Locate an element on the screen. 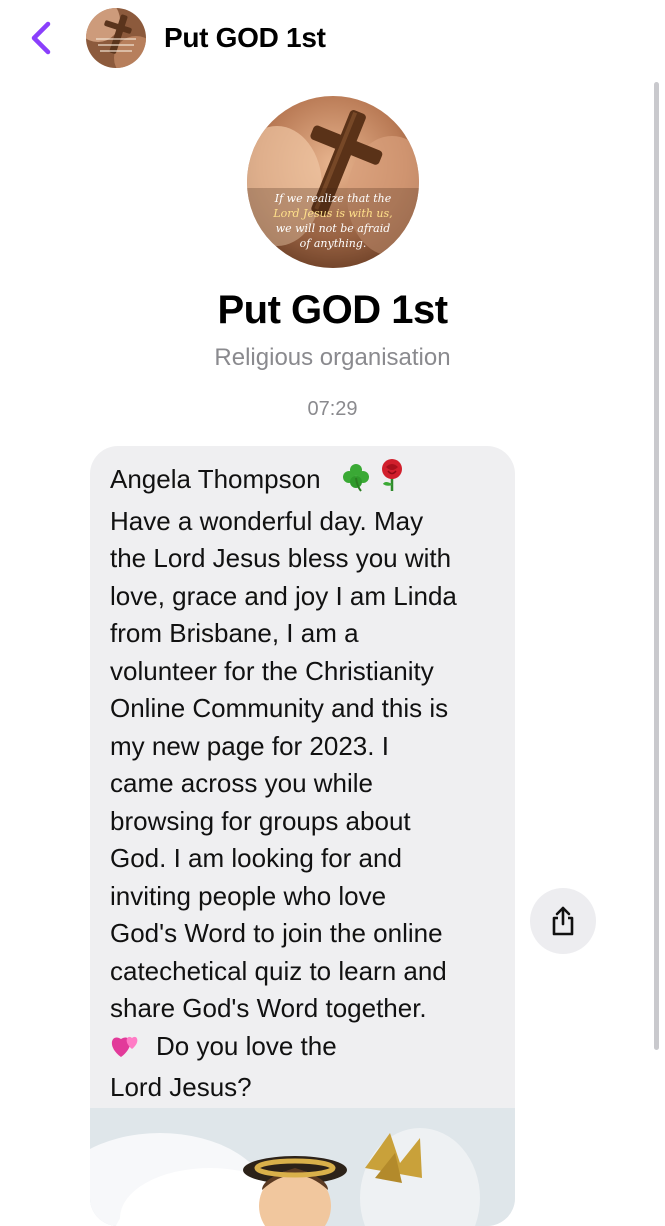  message-line: Have a wonderful day. May is located at coordinates (267, 520).